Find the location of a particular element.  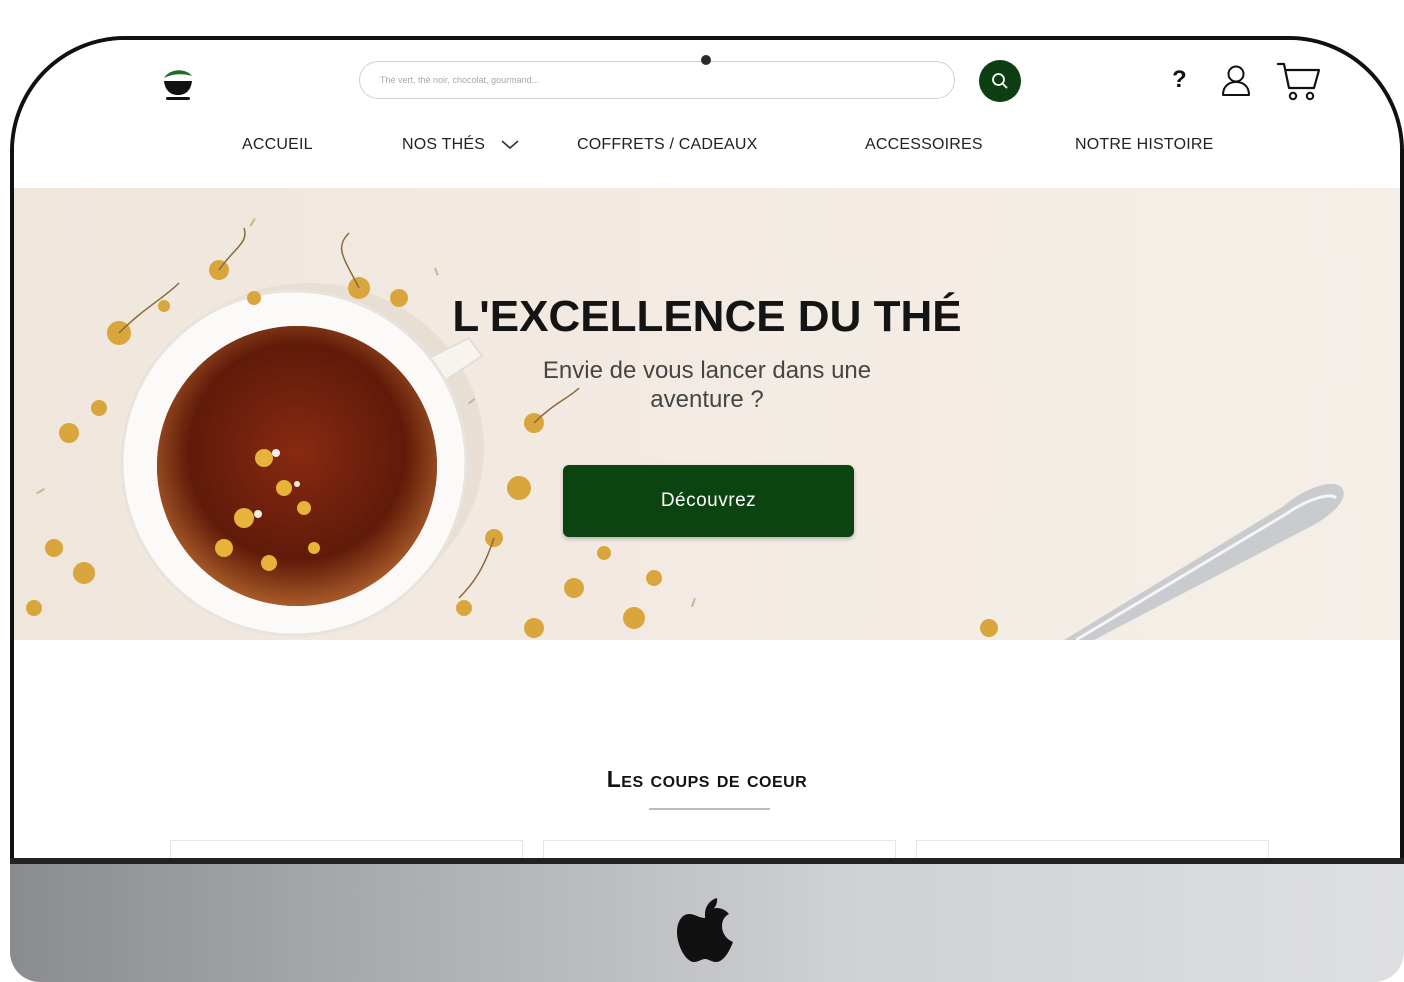

device-camera is located at coordinates (706, 60).